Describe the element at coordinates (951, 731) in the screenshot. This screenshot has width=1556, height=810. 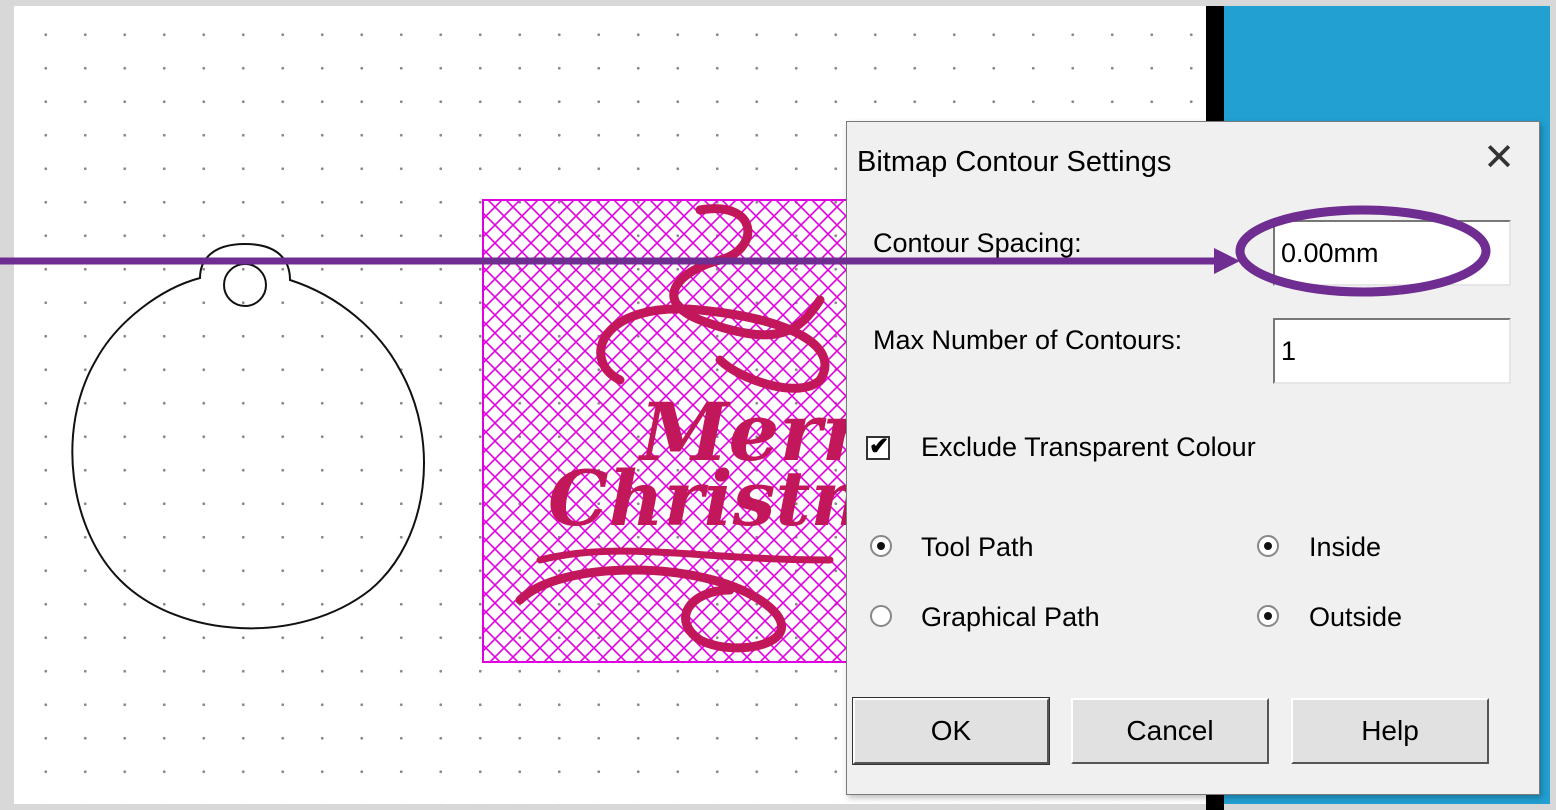
I see `ok-button: OK` at that location.